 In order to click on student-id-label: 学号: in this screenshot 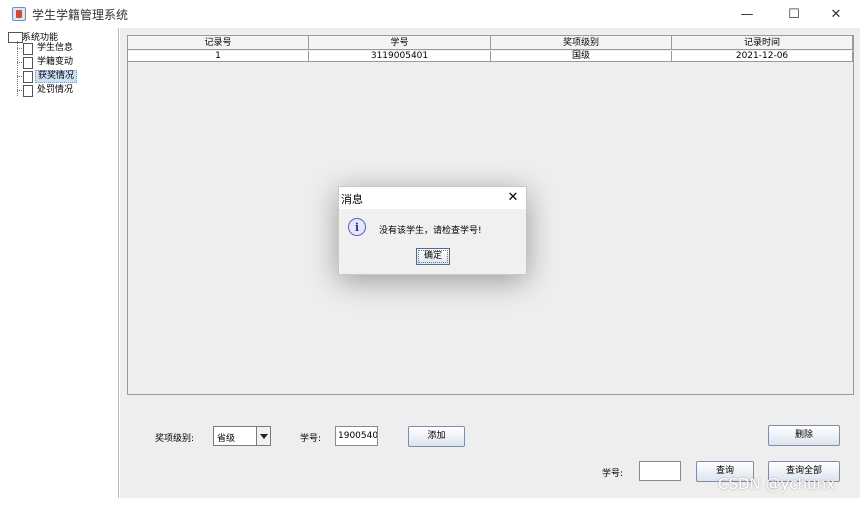, I will do `click(311, 439)`.